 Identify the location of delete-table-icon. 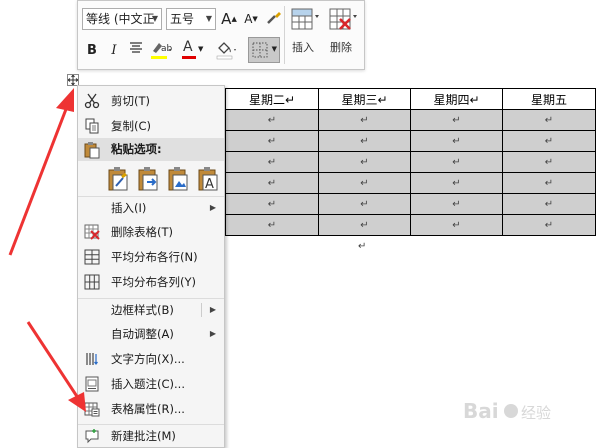
(92, 232).